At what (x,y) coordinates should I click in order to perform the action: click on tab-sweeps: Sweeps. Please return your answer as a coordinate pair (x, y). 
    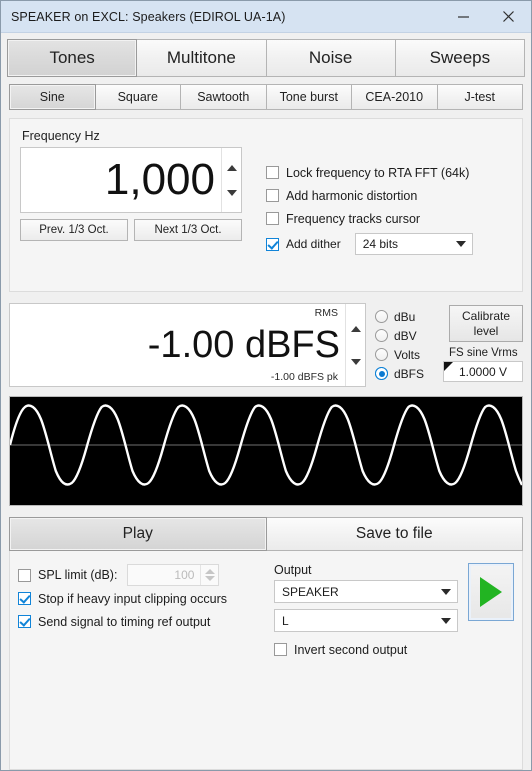
    Looking at the image, I should click on (459, 58).